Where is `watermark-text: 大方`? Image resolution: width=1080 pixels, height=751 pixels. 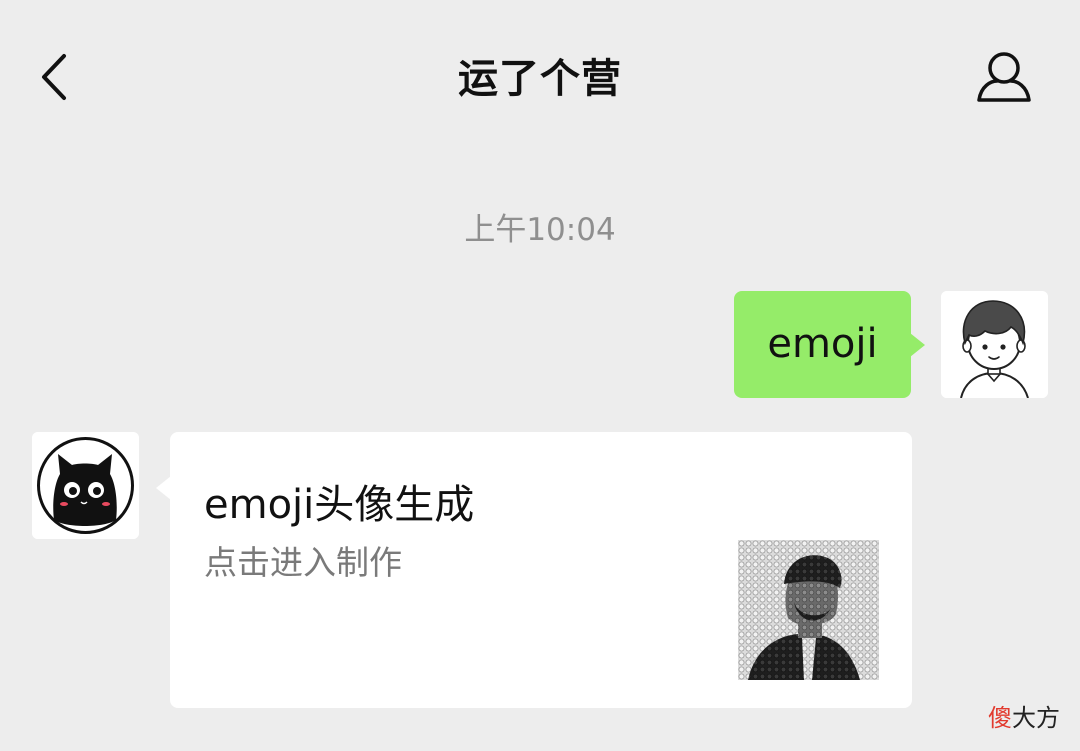
watermark-text: 大方 is located at coordinates (1036, 718).